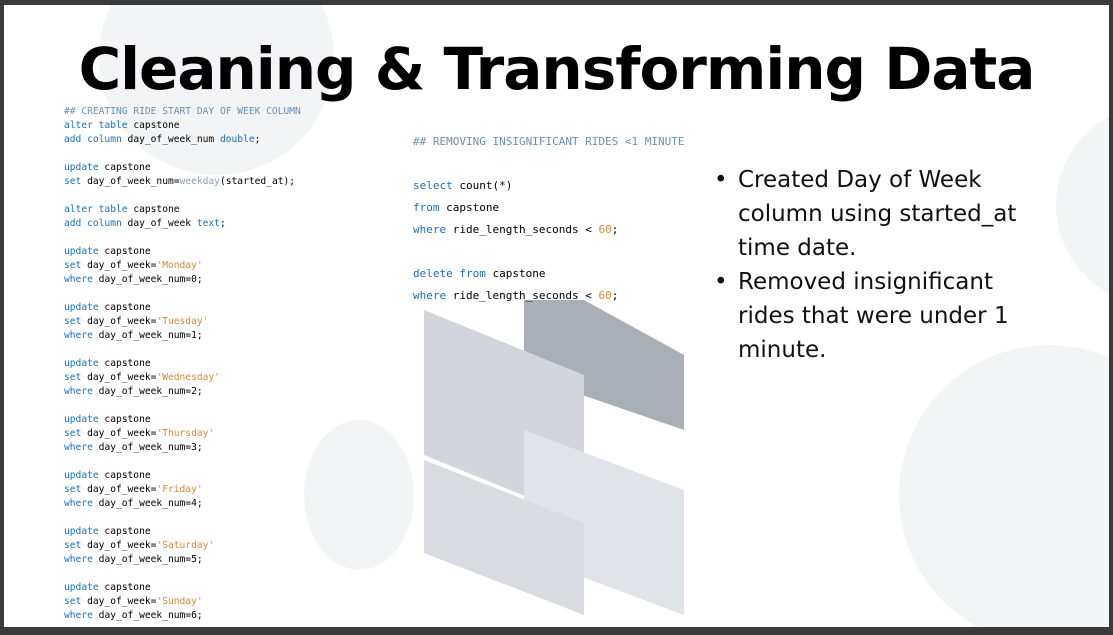 Image resolution: width=1113 pixels, height=635 pixels. Describe the element at coordinates (188, 377) in the screenshot. I see `code-string: 'Wednesday'` at that location.